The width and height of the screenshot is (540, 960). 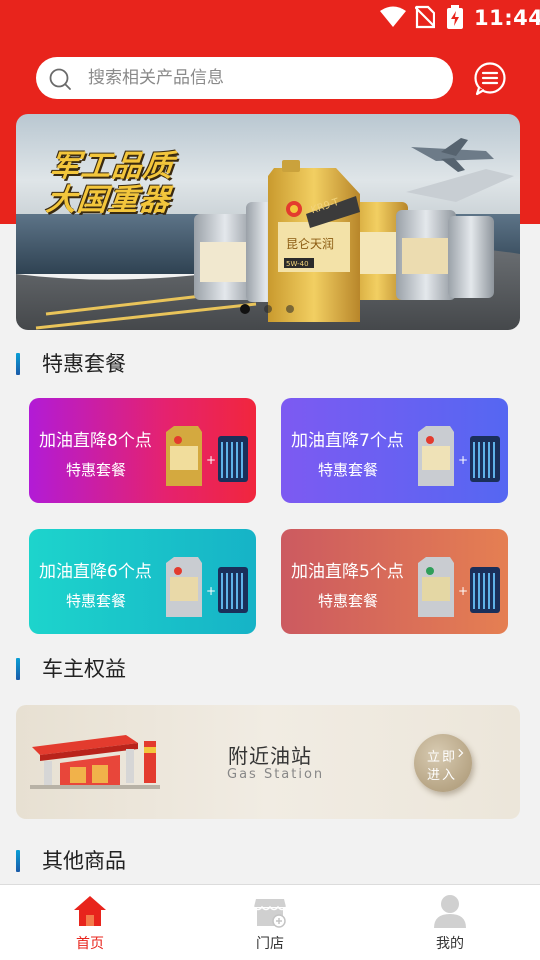 What do you see at coordinates (95, 572) in the screenshot?
I see `package-title: 加油直降6个点` at bounding box center [95, 572].